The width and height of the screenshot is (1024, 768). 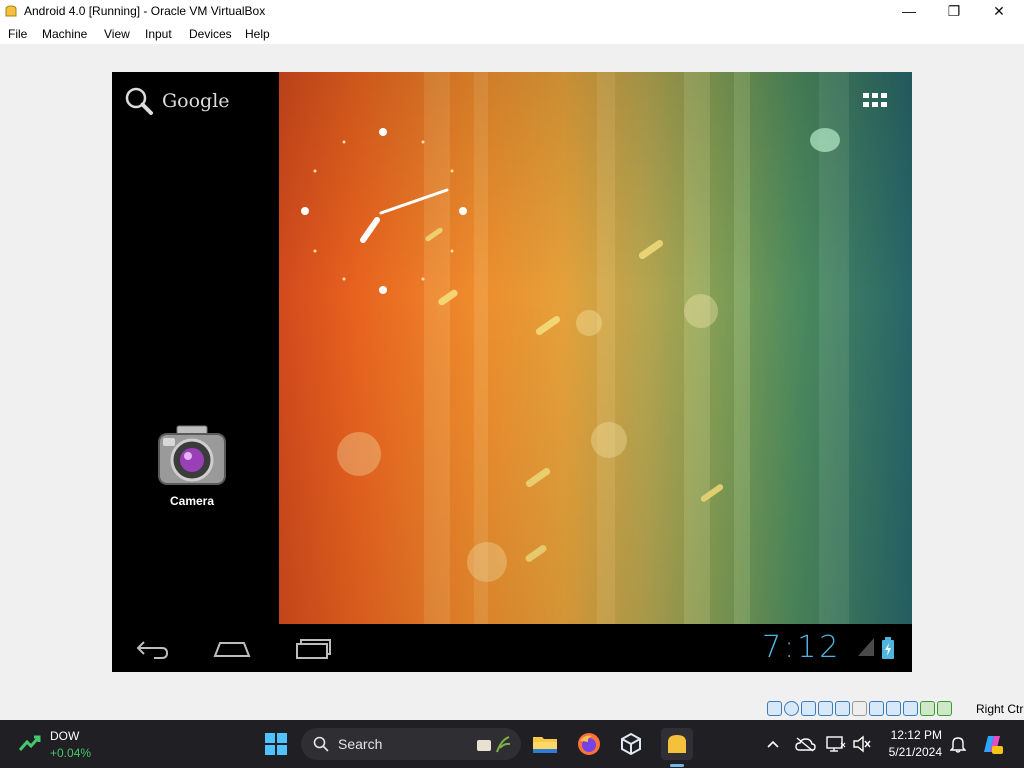 What do you see at coordinates (916, 735) in the screenshot?
I see `taskbar-time: 12:12 PM` at bounding box center [916, 735].